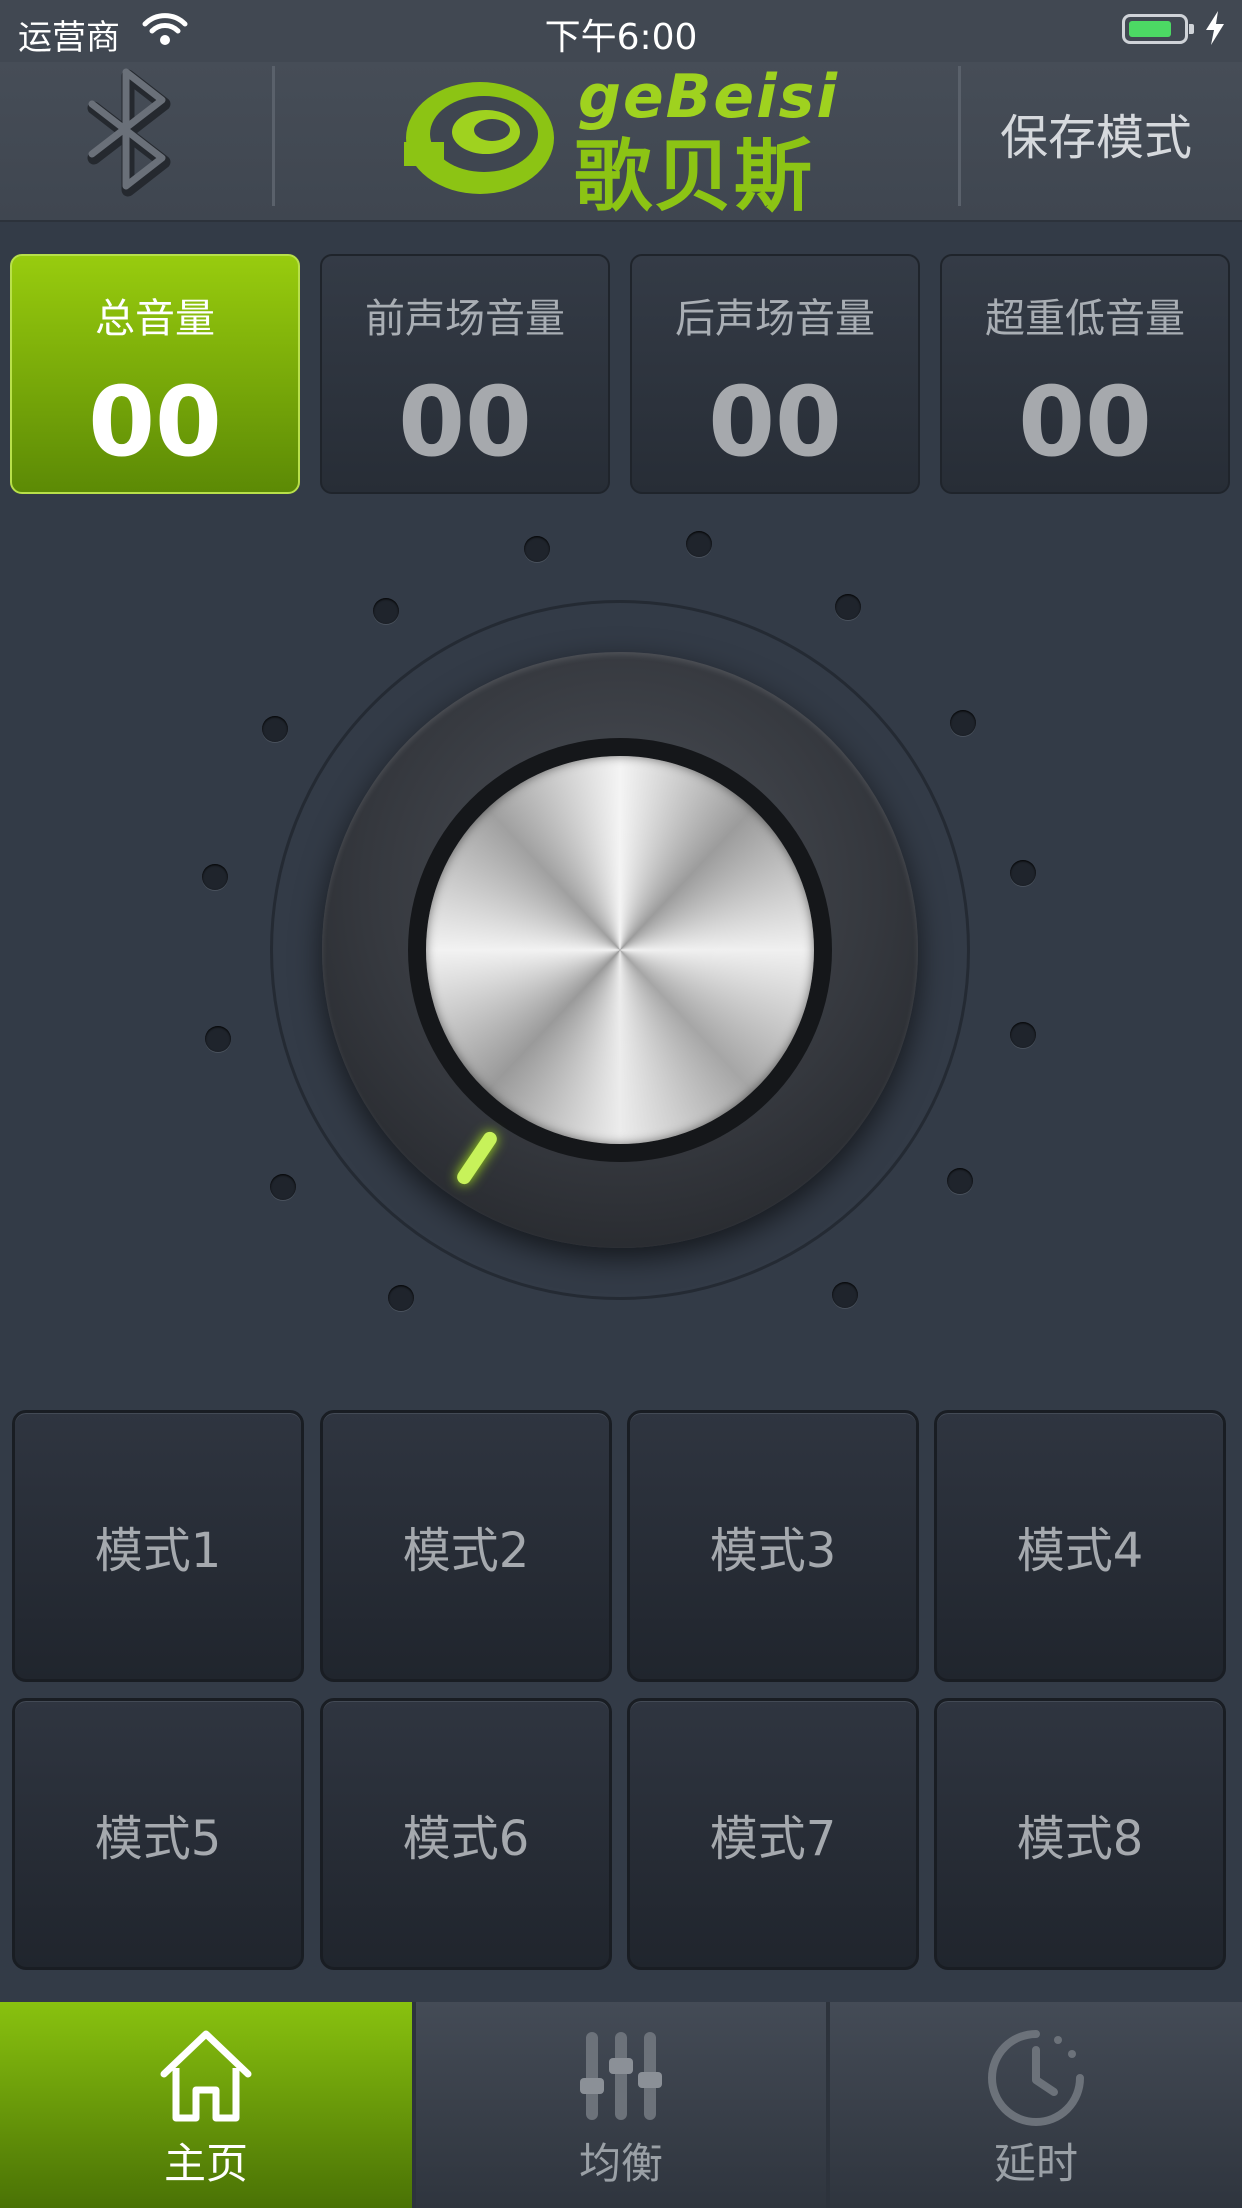 This screenshot has width=1242, height=2208. Describe the element at coordinates (620, 950) in the screenshot. I see `volume-knob` at that location.